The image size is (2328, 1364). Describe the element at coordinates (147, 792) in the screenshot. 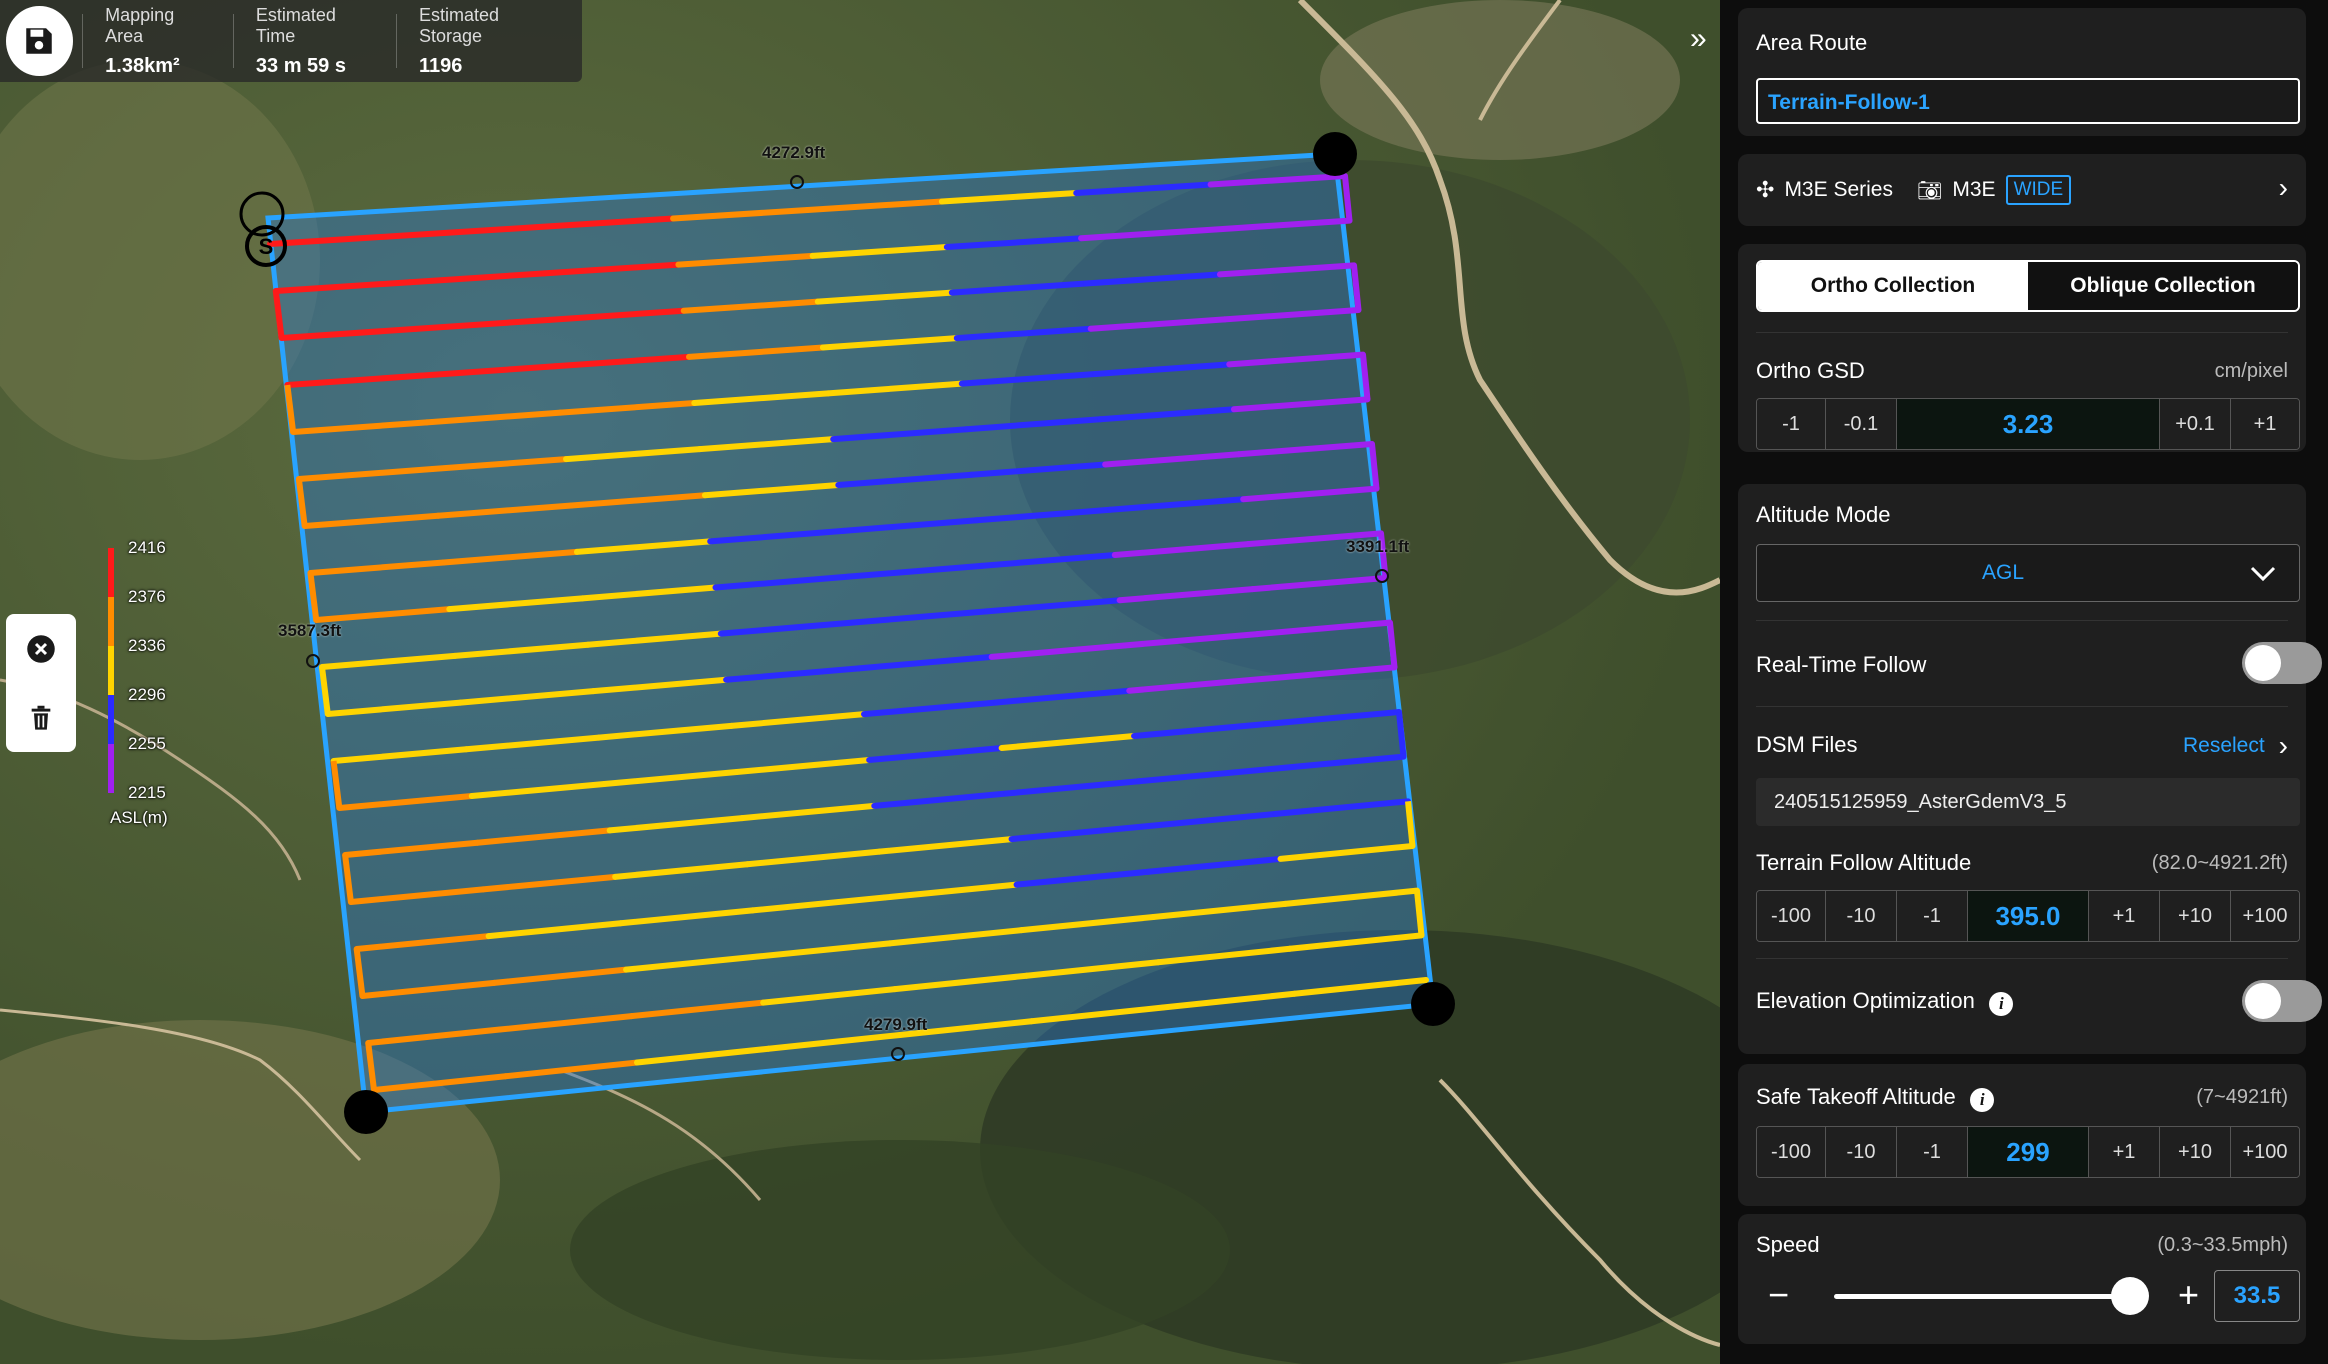

I see `legend-value: 2215` at that location.